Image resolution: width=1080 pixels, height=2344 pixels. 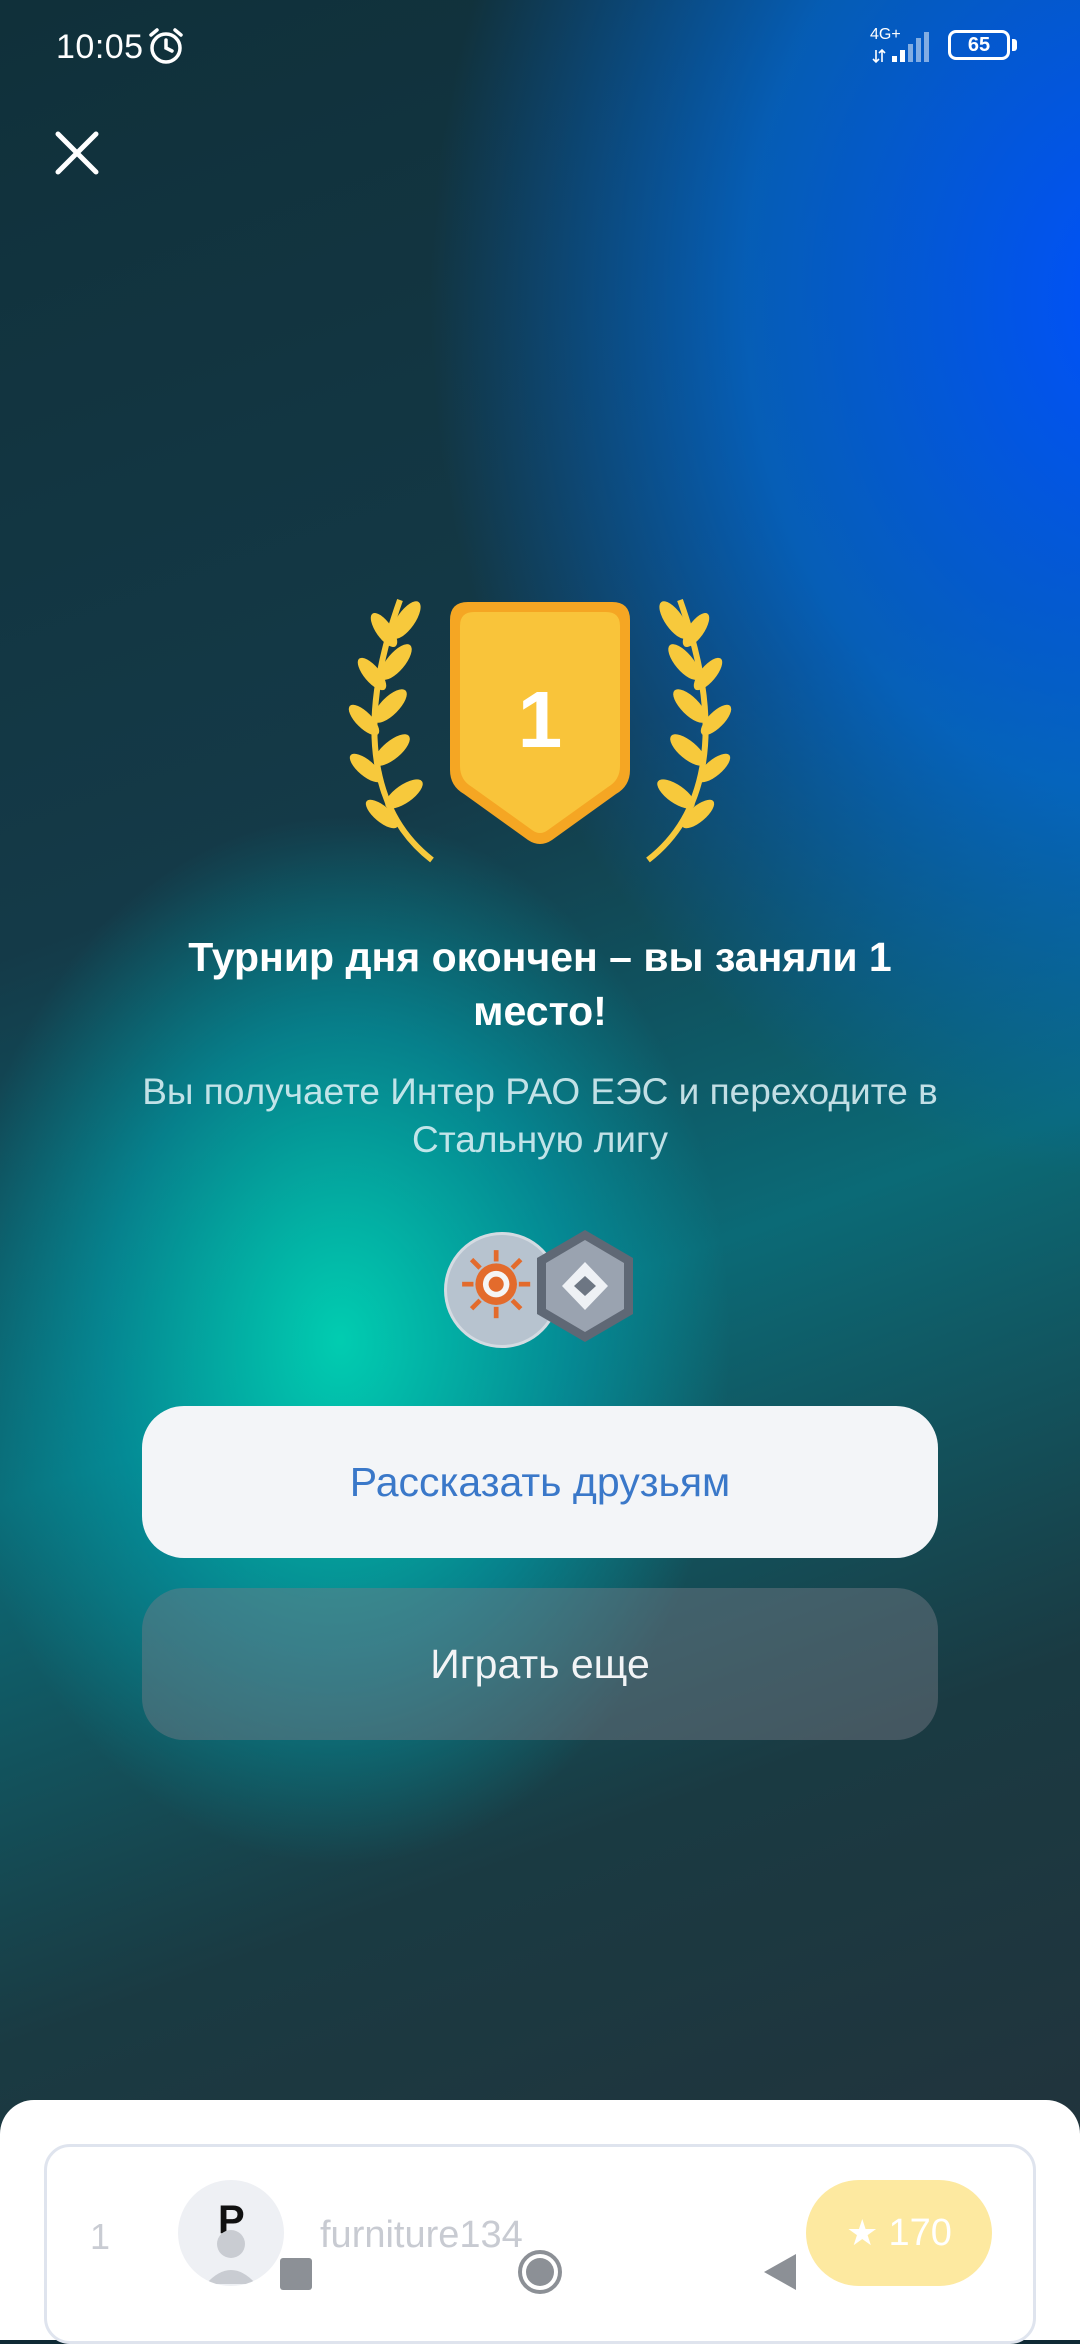 What do you see at coordinates (1014, 45) in the screenshot?
I see `battery-cap` at bounding box center [1014, 45].